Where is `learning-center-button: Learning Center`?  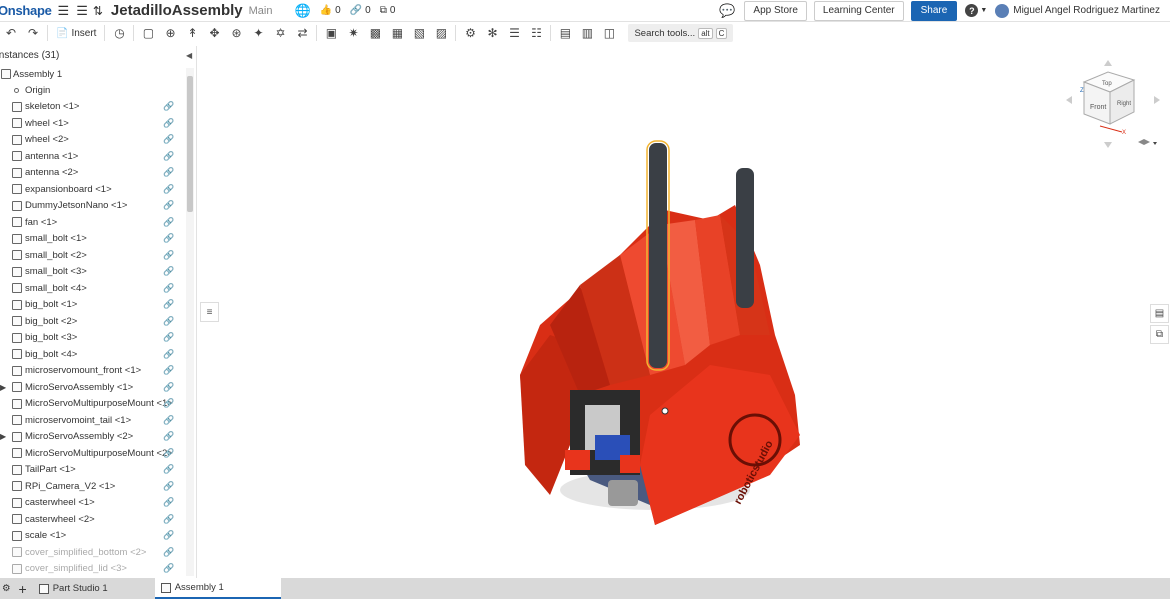
learning-center-button: Learning Center is located at coordinates (858, 10).